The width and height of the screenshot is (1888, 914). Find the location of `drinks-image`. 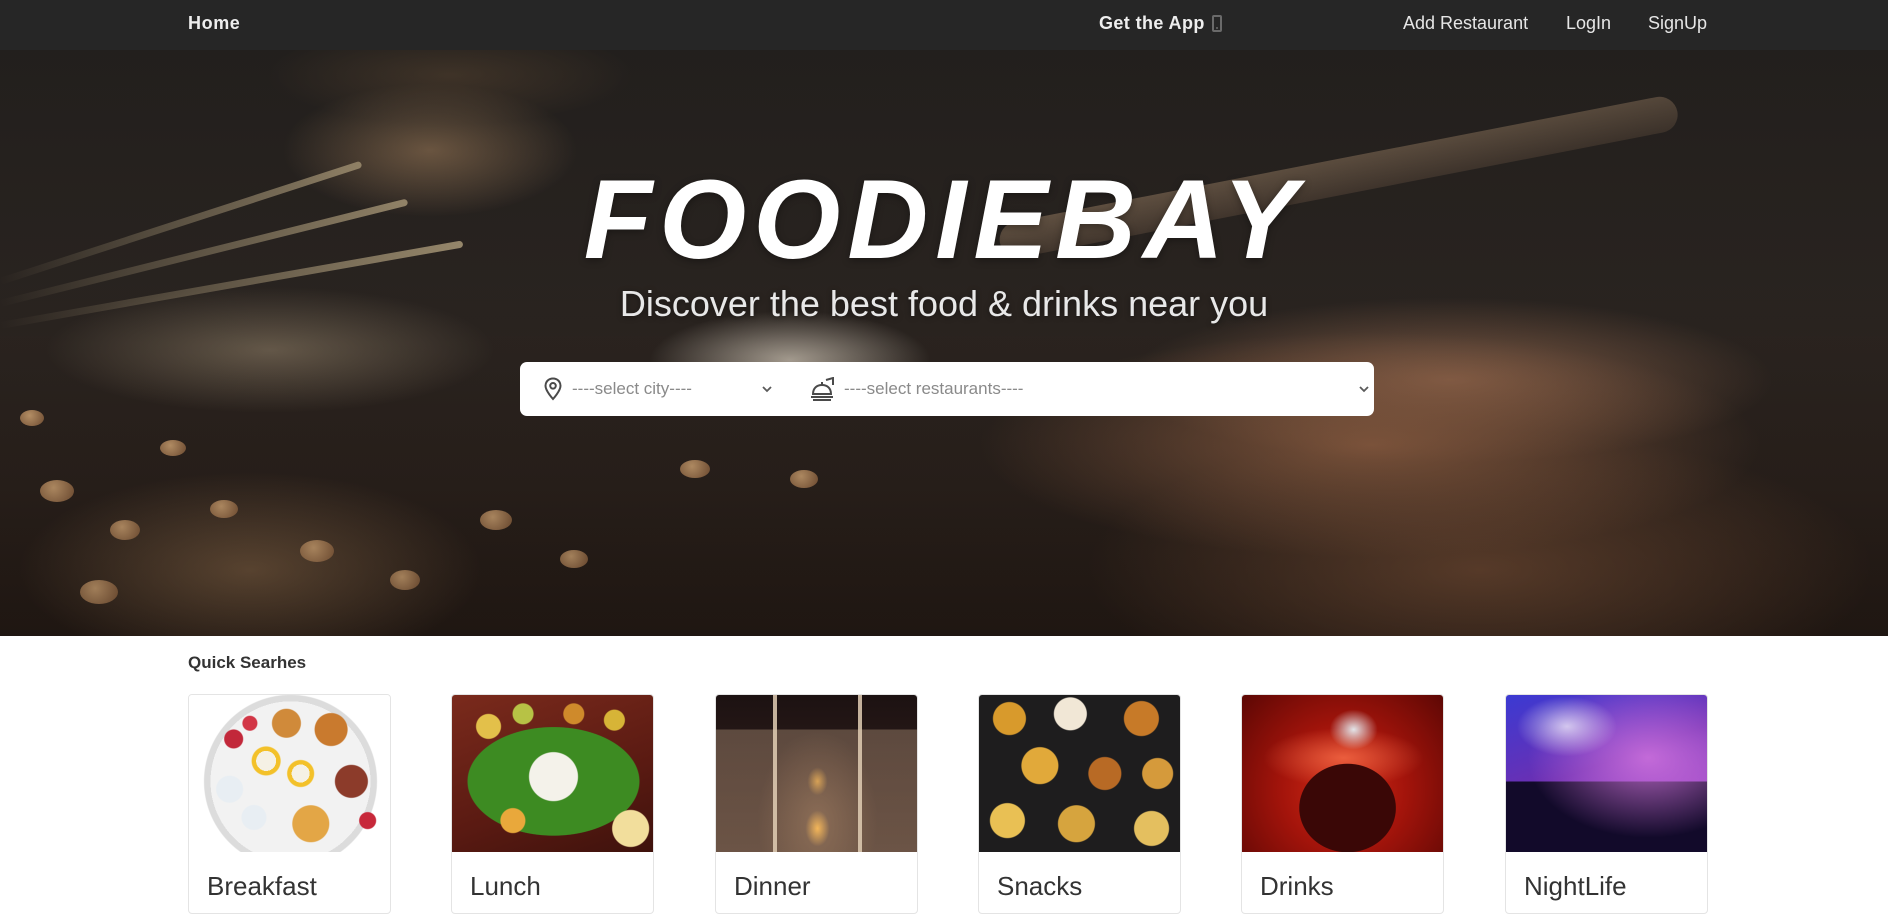

drinks-image is located at coordinates (1342, 773).